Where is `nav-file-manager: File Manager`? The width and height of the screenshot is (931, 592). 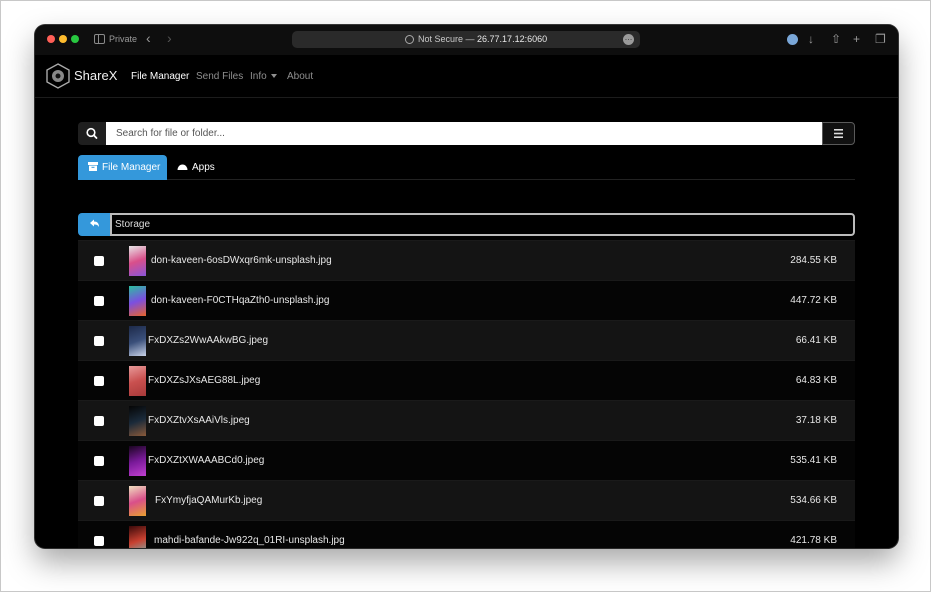 nav-file-manager: File Manager is located at coordinates (160, 76).